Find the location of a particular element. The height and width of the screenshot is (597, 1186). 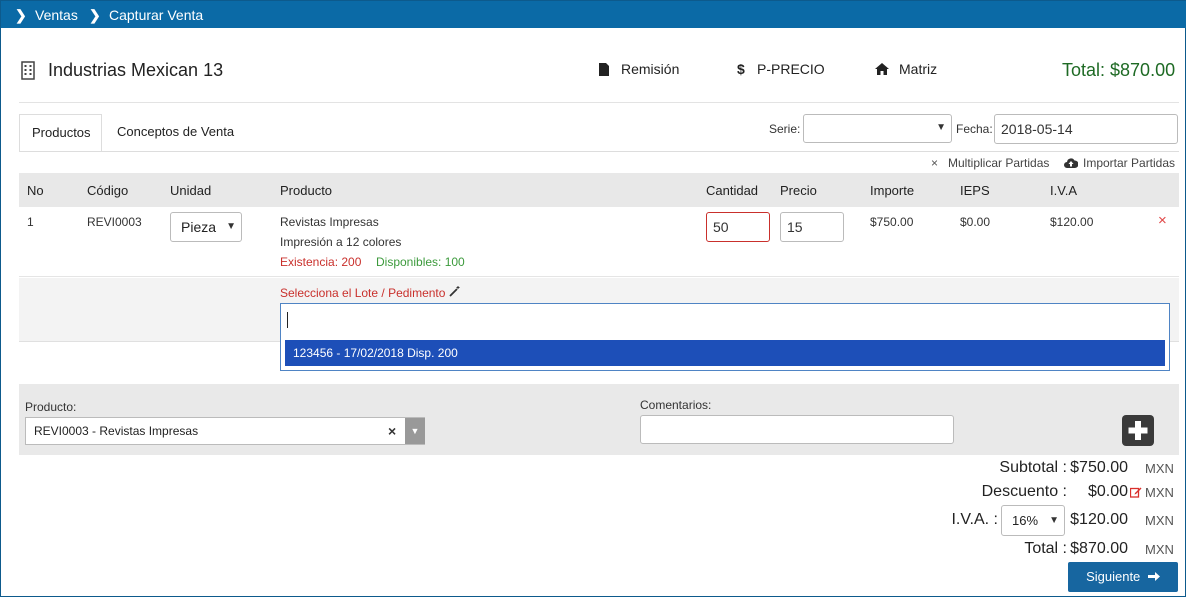

iva-rate-select: 16% ▼ is located at coordinates (1033, 520).